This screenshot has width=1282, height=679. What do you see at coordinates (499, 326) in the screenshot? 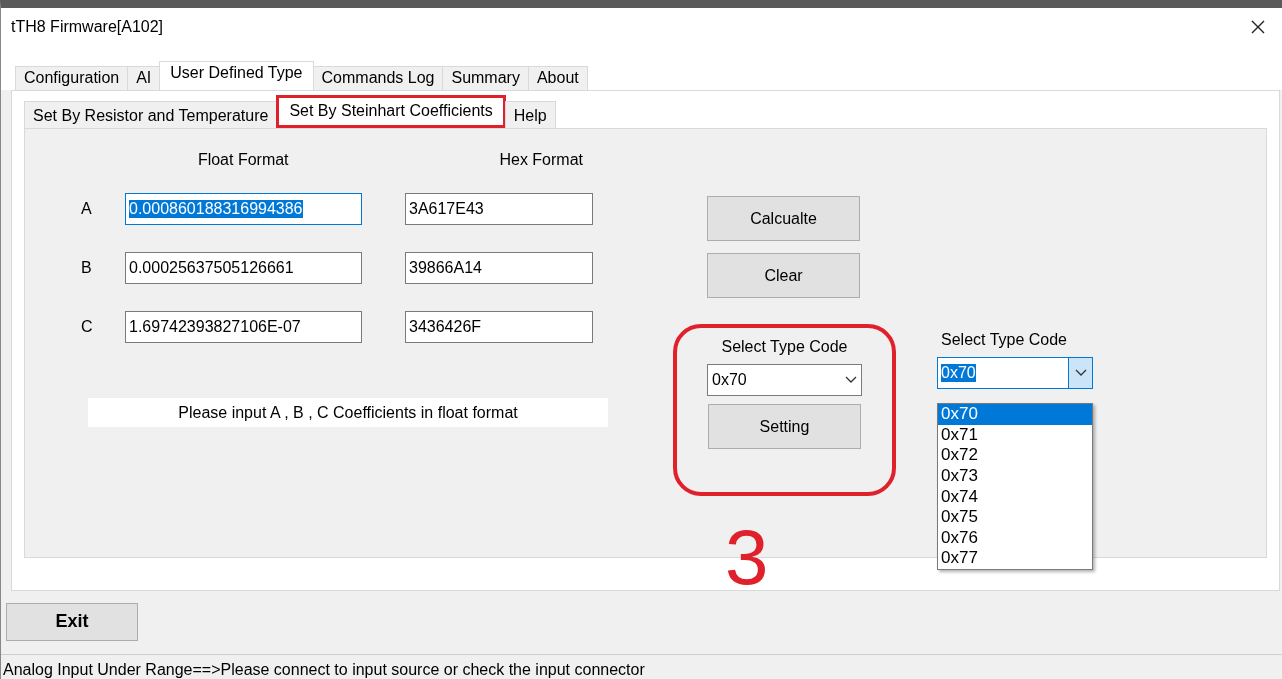
I see `hex-field: 3436426F` at bounding box center [499, 326].